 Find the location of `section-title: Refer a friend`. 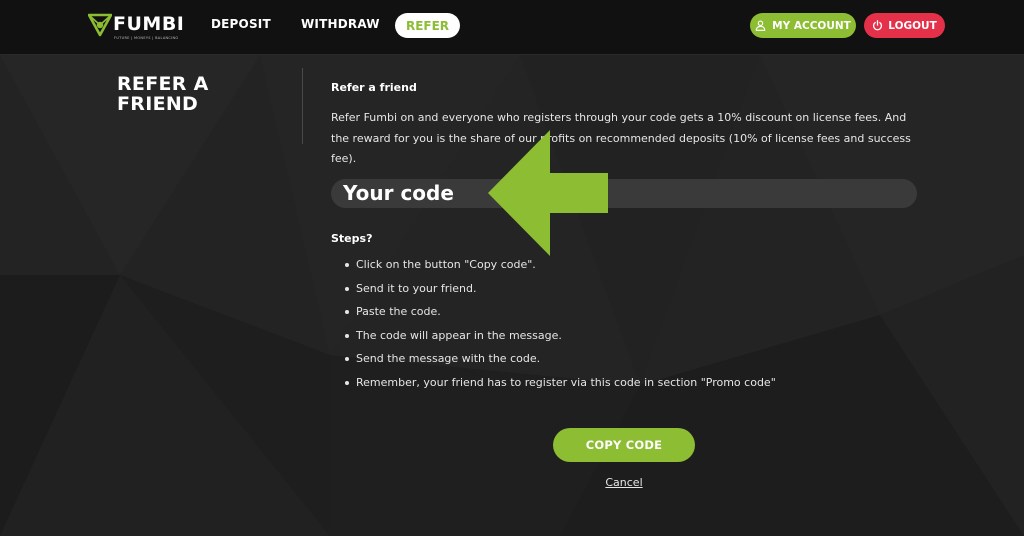

section-title: Refer a friend is located at coordinates (374, 87).